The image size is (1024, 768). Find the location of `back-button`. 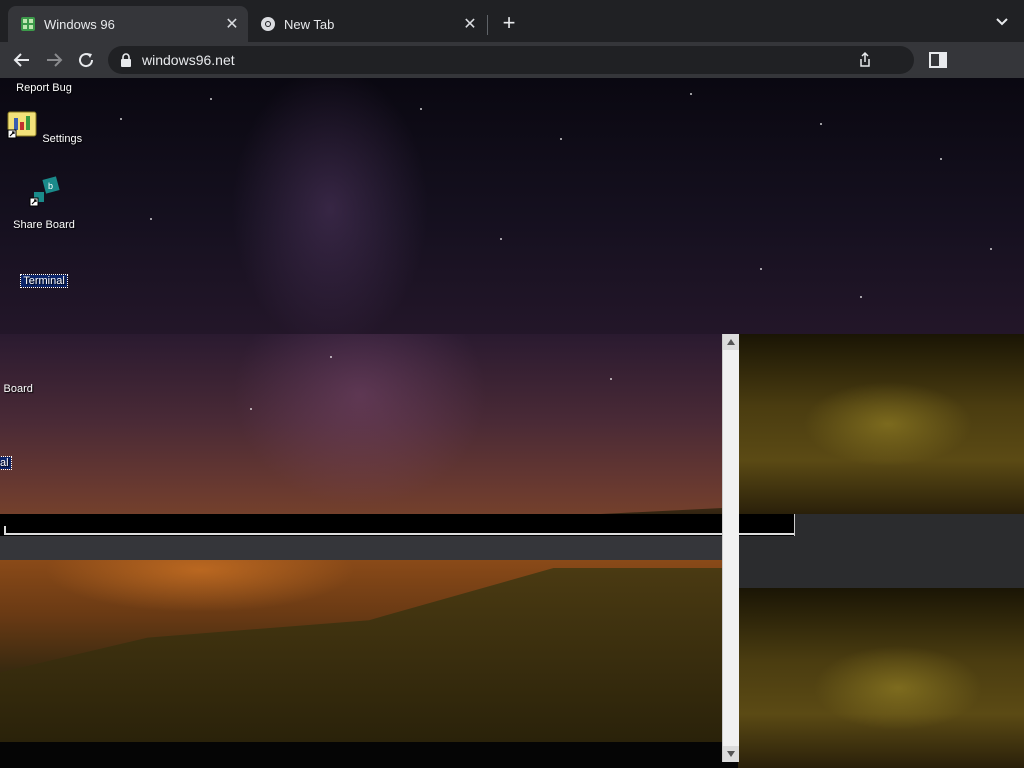

back-button is located at coordinates (22, 60).